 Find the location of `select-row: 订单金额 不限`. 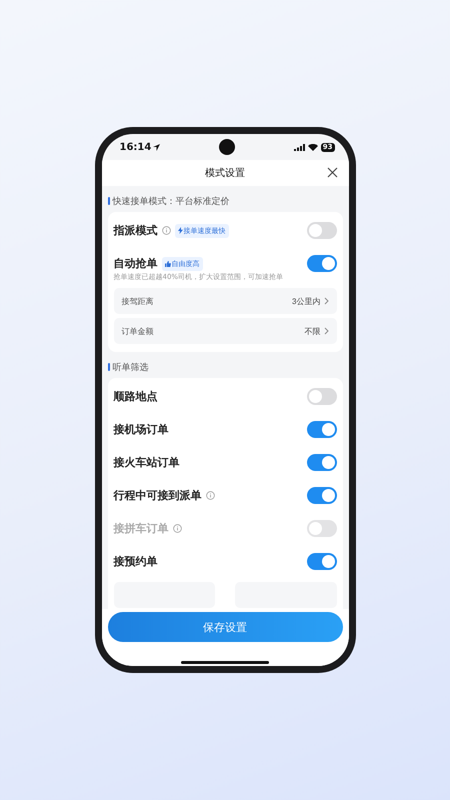

select-row: 订单金额 不限 is located at coordinates (225, 331).